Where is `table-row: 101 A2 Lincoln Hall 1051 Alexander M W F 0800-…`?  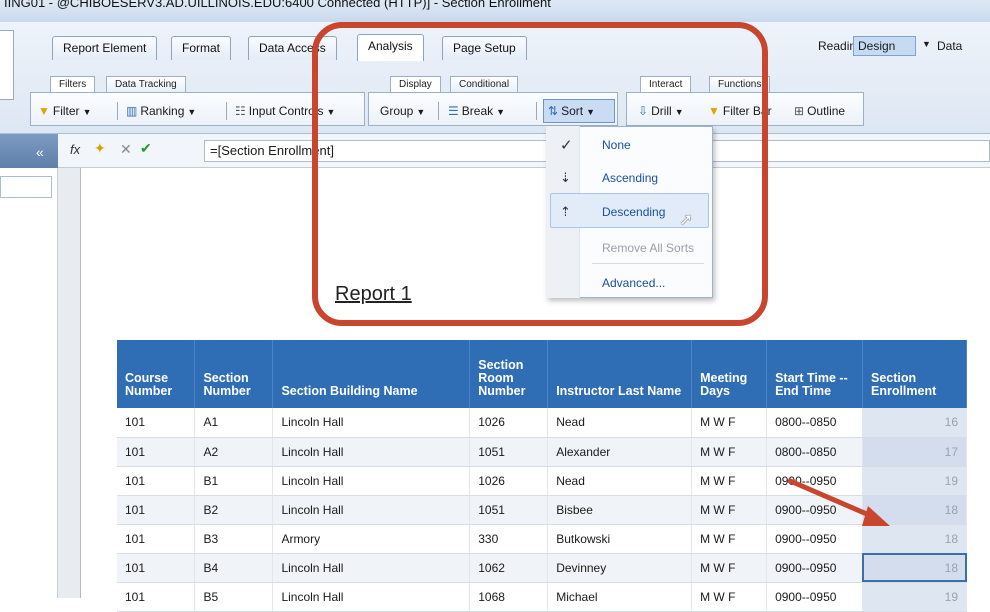 table-row: 101 A2 Lincoln Hall 1051 Alexander M W F 0800-… is located at coordinates (542, 452).